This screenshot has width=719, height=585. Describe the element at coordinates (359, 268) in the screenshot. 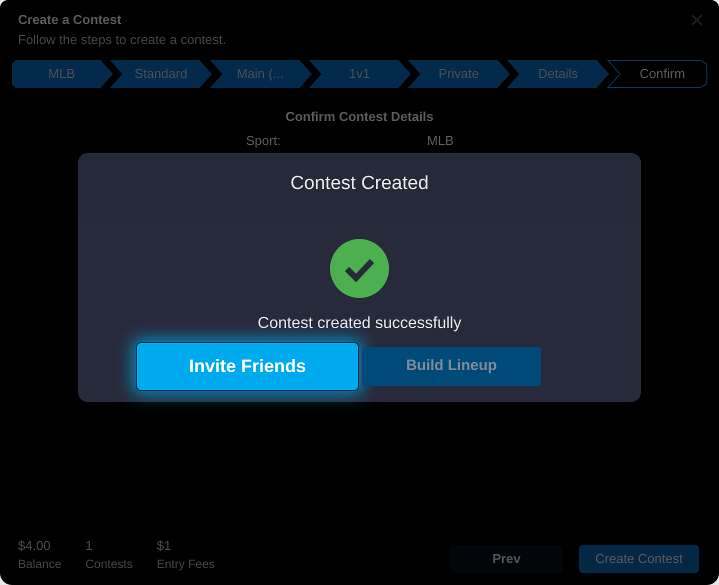

I see `success-check-icon` at that location.